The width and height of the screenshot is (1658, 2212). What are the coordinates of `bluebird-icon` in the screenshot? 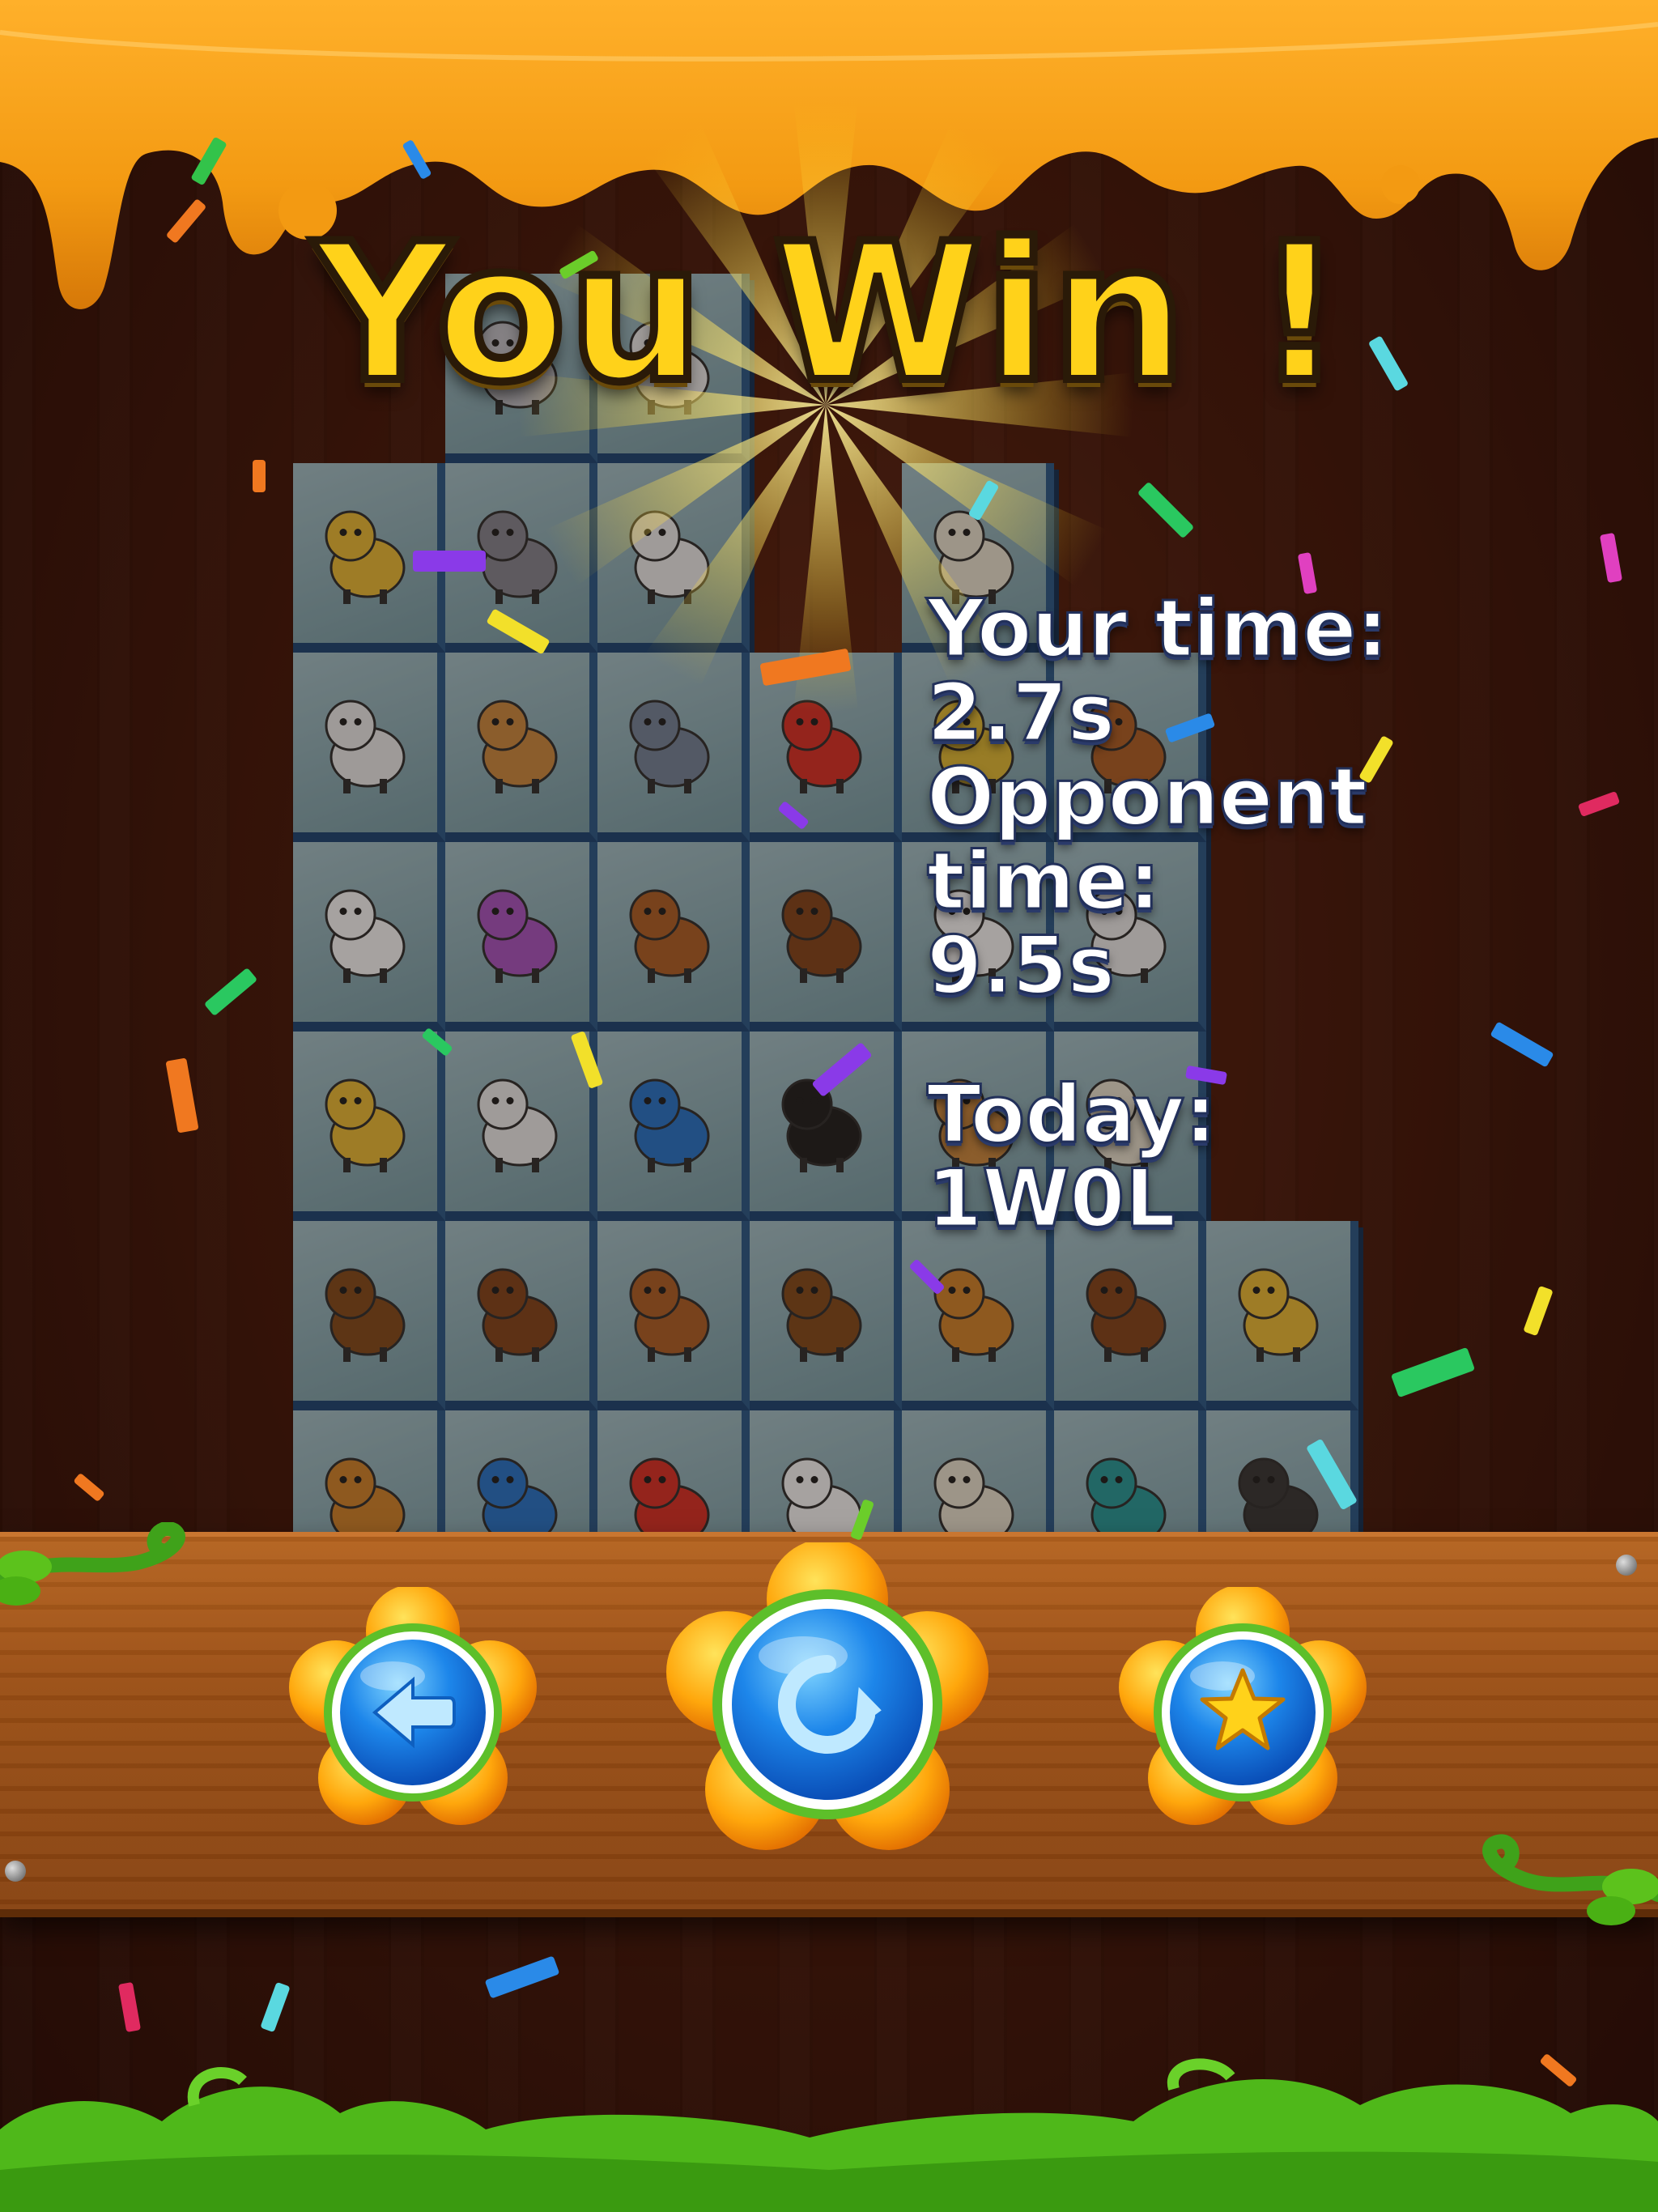 It's located at (669, 1125).